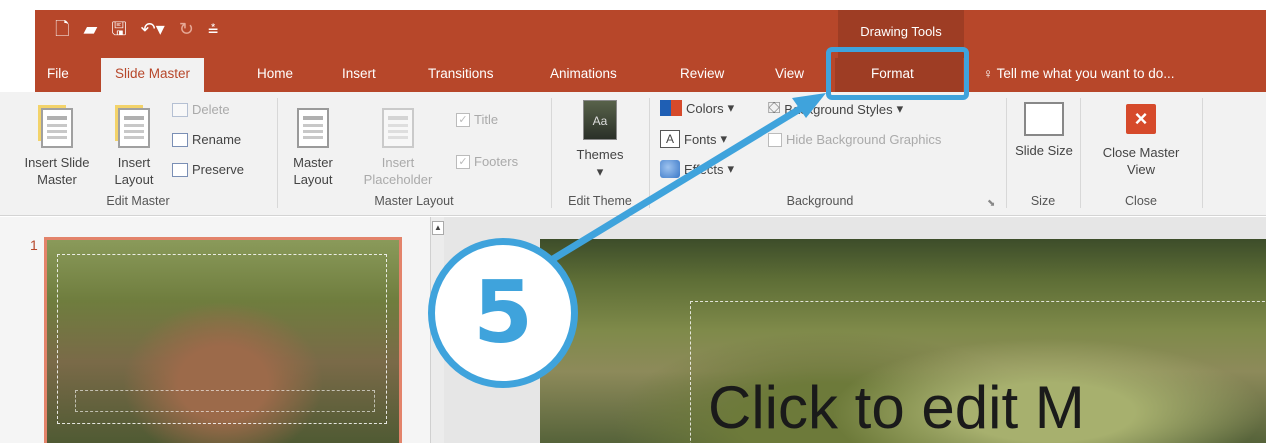  Describe the element at coordinates (897, 73) in the screenshot. I see `format-tab-highlight` at that location.